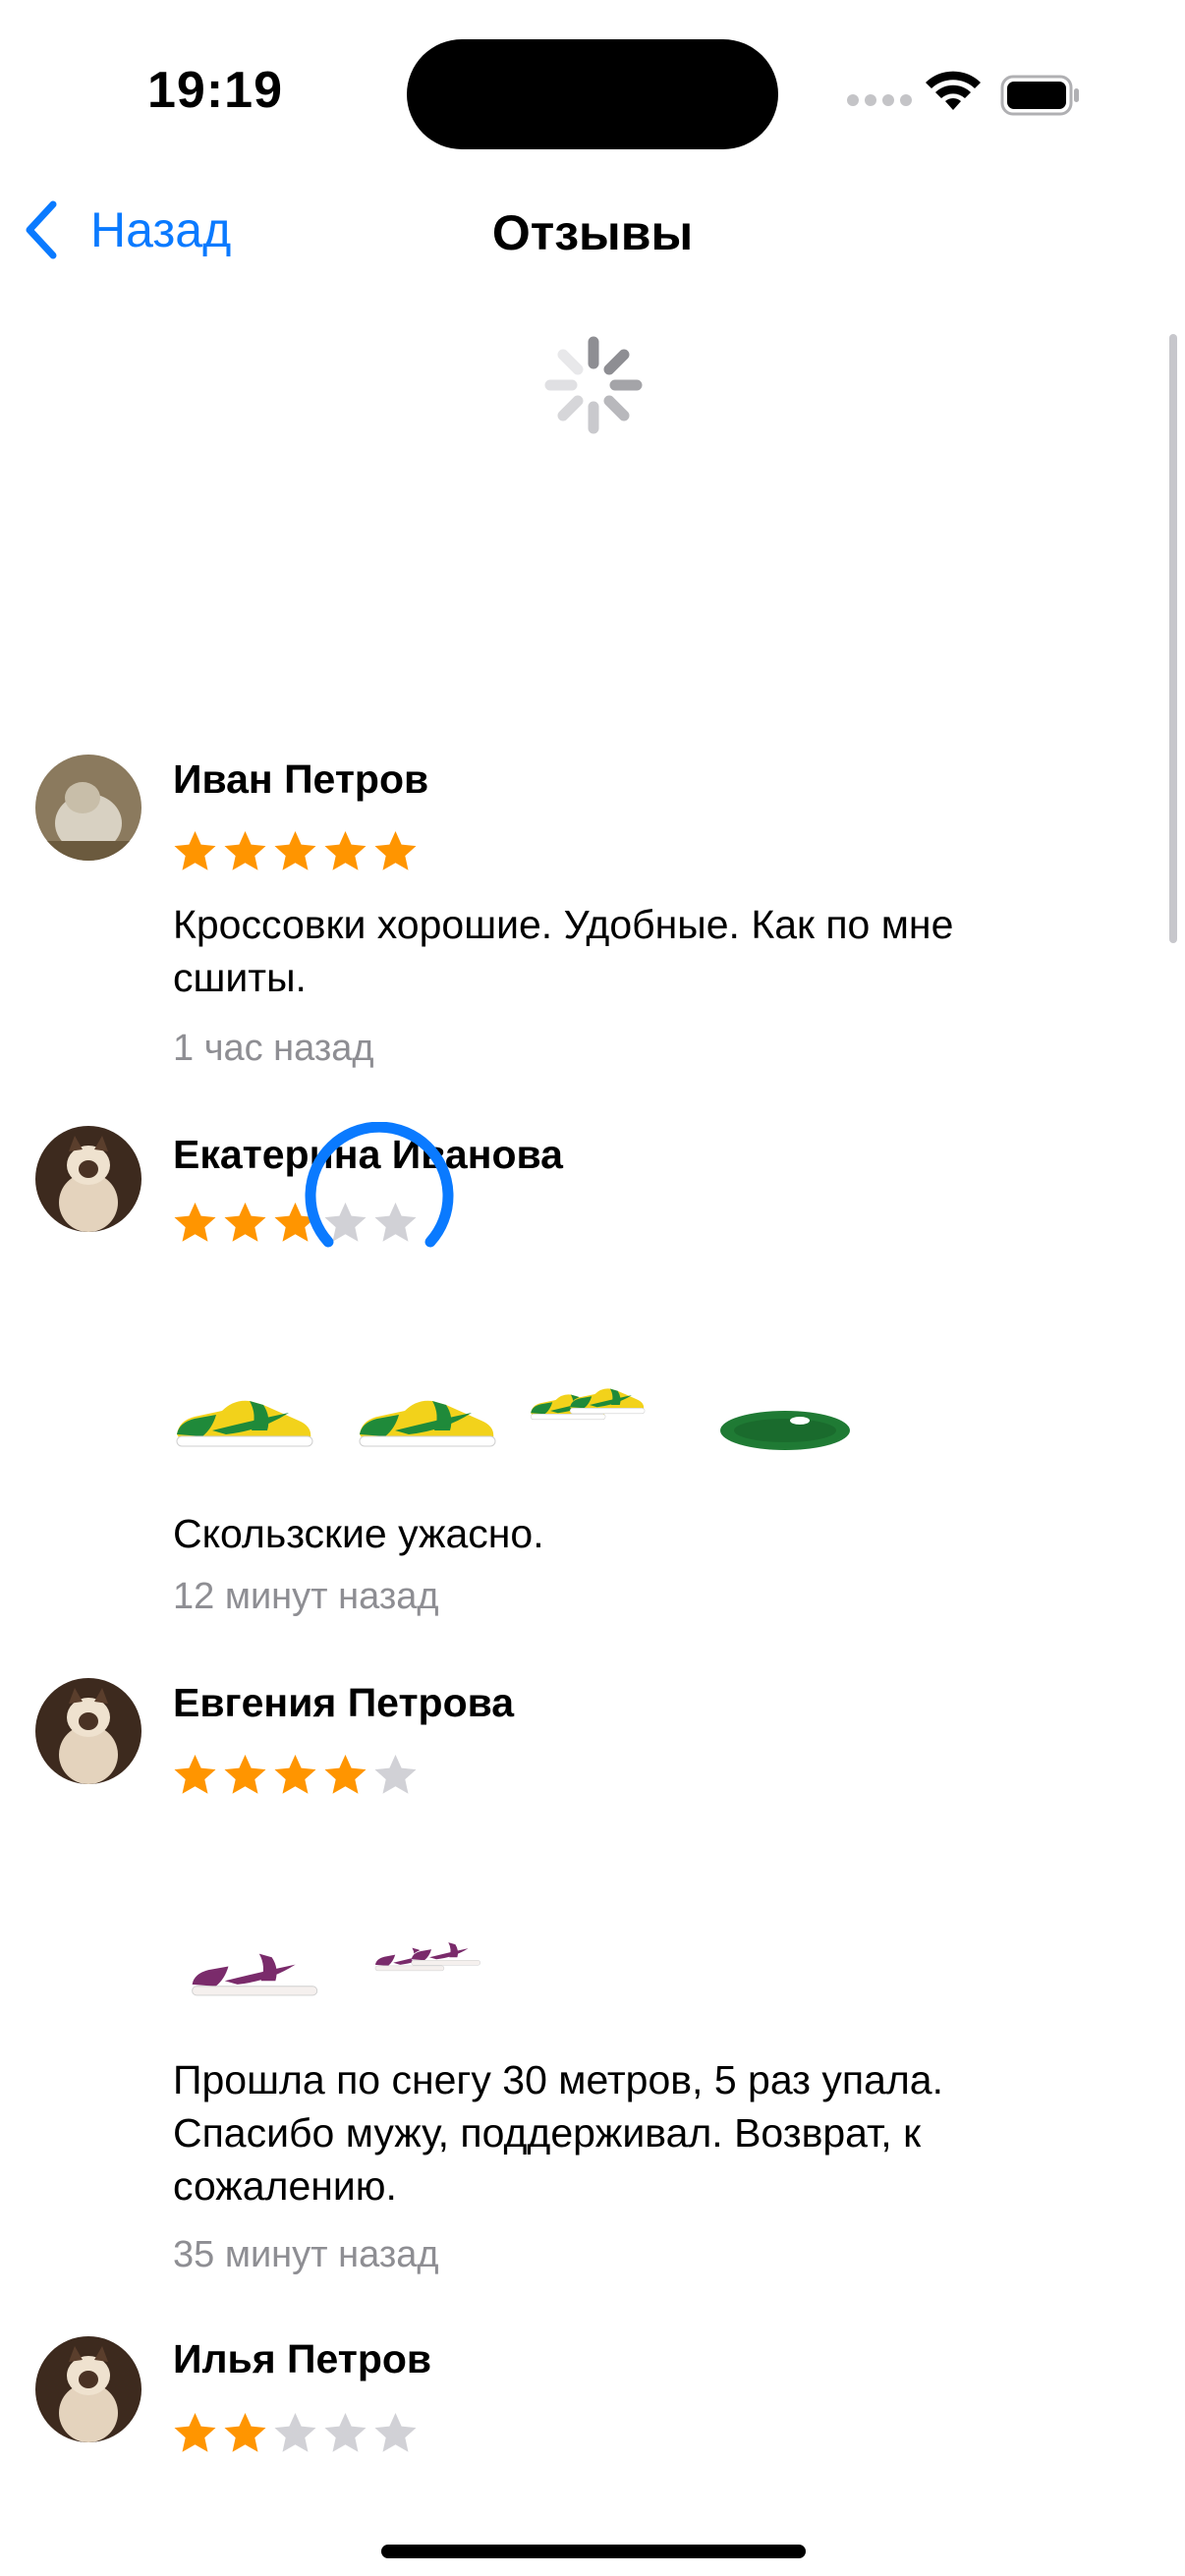 The image size is (1185, 2576). I want to click on reviewer-name: Илья Петров, so click(303, 2358).